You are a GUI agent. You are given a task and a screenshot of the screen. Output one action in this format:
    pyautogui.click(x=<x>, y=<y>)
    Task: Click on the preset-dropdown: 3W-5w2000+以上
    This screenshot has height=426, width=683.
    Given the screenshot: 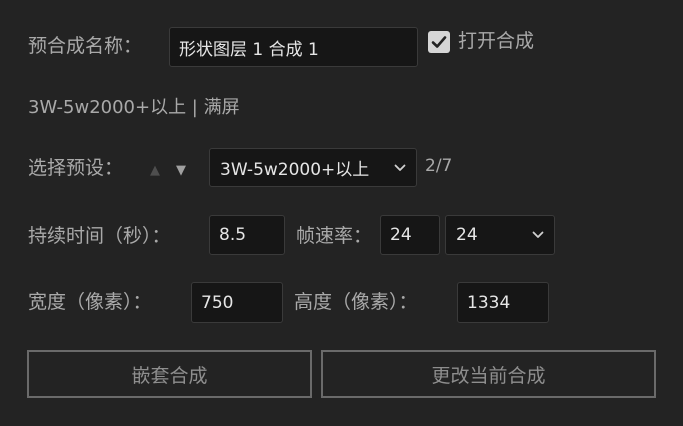 What is the action you would take?
    pyautogui.click(x=313, y=167)
    